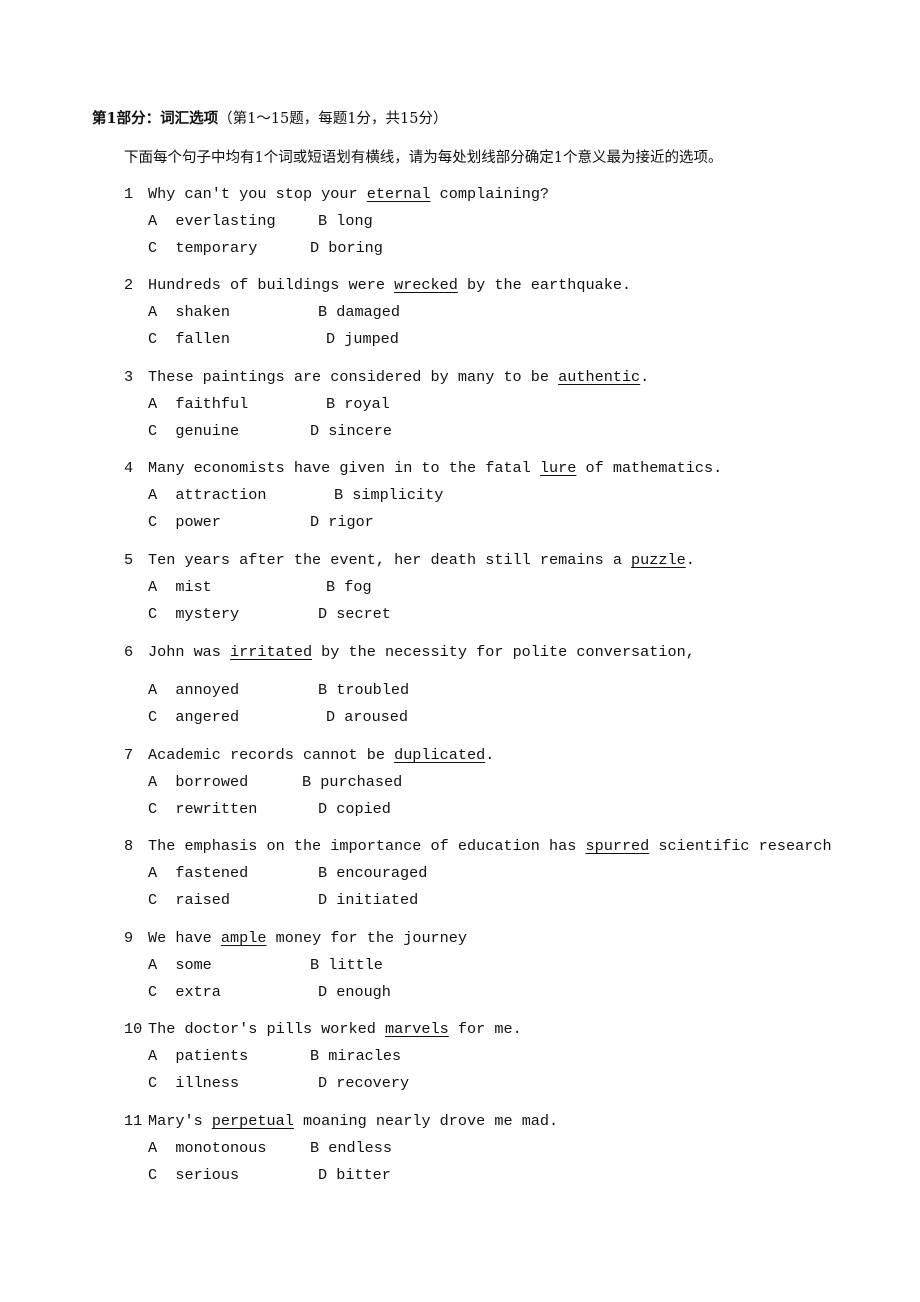 The height and width of the screenshot is (1302, 920). I want to click on stem-text: Hundreds of buildings were, so click(271, 285).